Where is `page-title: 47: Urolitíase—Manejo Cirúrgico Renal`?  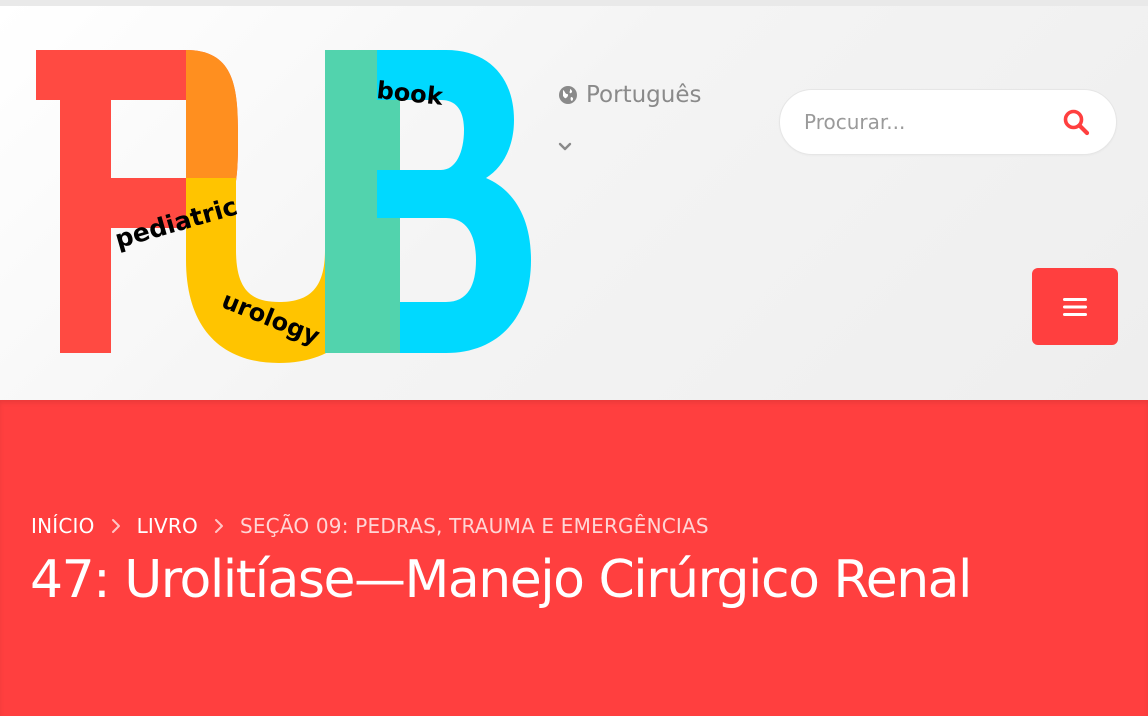 page-title: 47: Urolitíase—Manejo Cirúrgico Renal is located at coordinates (501, 580).